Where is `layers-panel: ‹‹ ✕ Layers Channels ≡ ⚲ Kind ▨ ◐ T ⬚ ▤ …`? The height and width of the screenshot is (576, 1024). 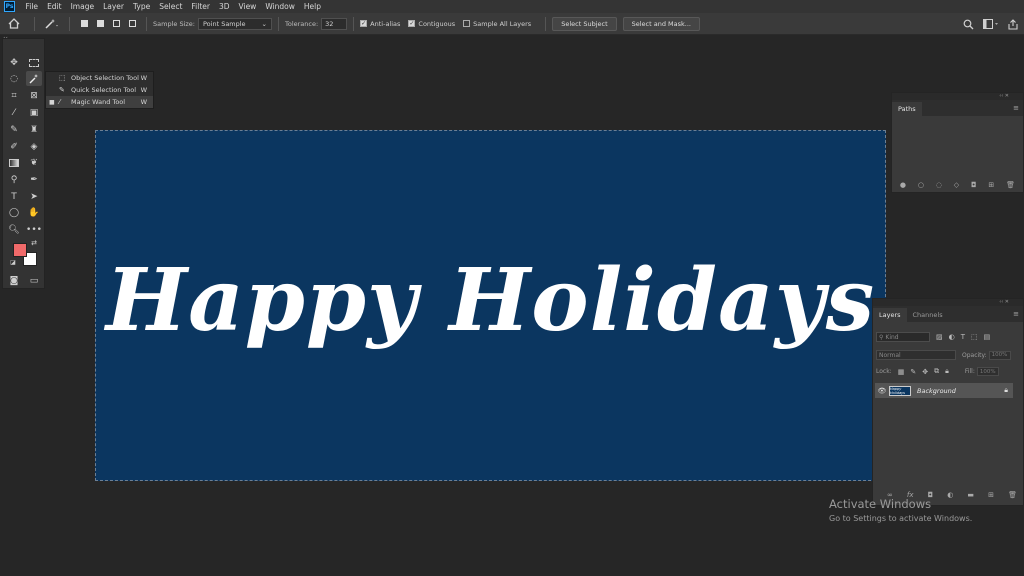
layers-panel: ‹‹ ✕ Layers Channels ≡ ⚲ Kind ▨ ◐ T ⬚ ▤ … is located at coordinates (948, 402).